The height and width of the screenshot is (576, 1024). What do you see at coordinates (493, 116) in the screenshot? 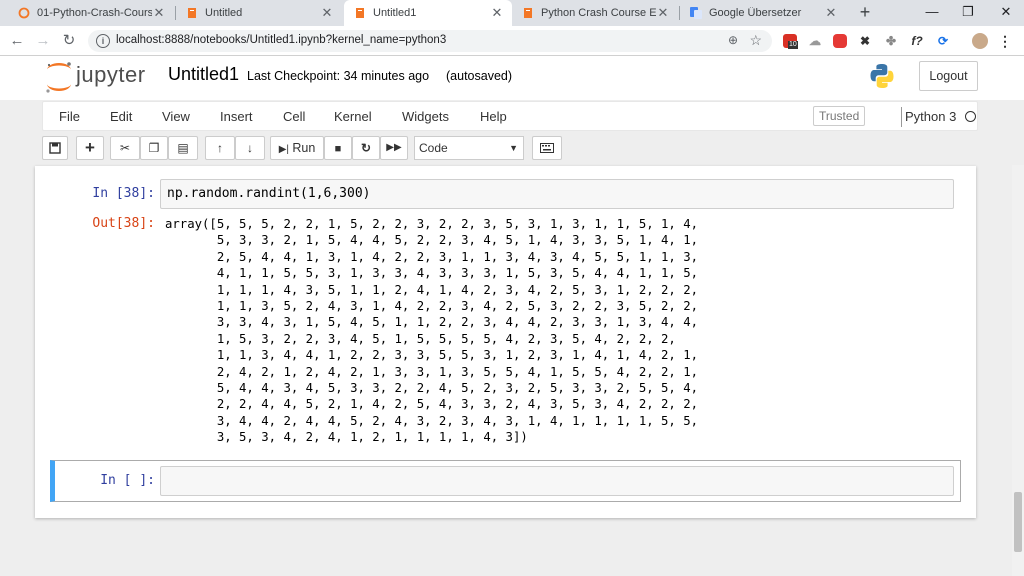
I see `menu-help: Help` at bounding box center [493, 116].